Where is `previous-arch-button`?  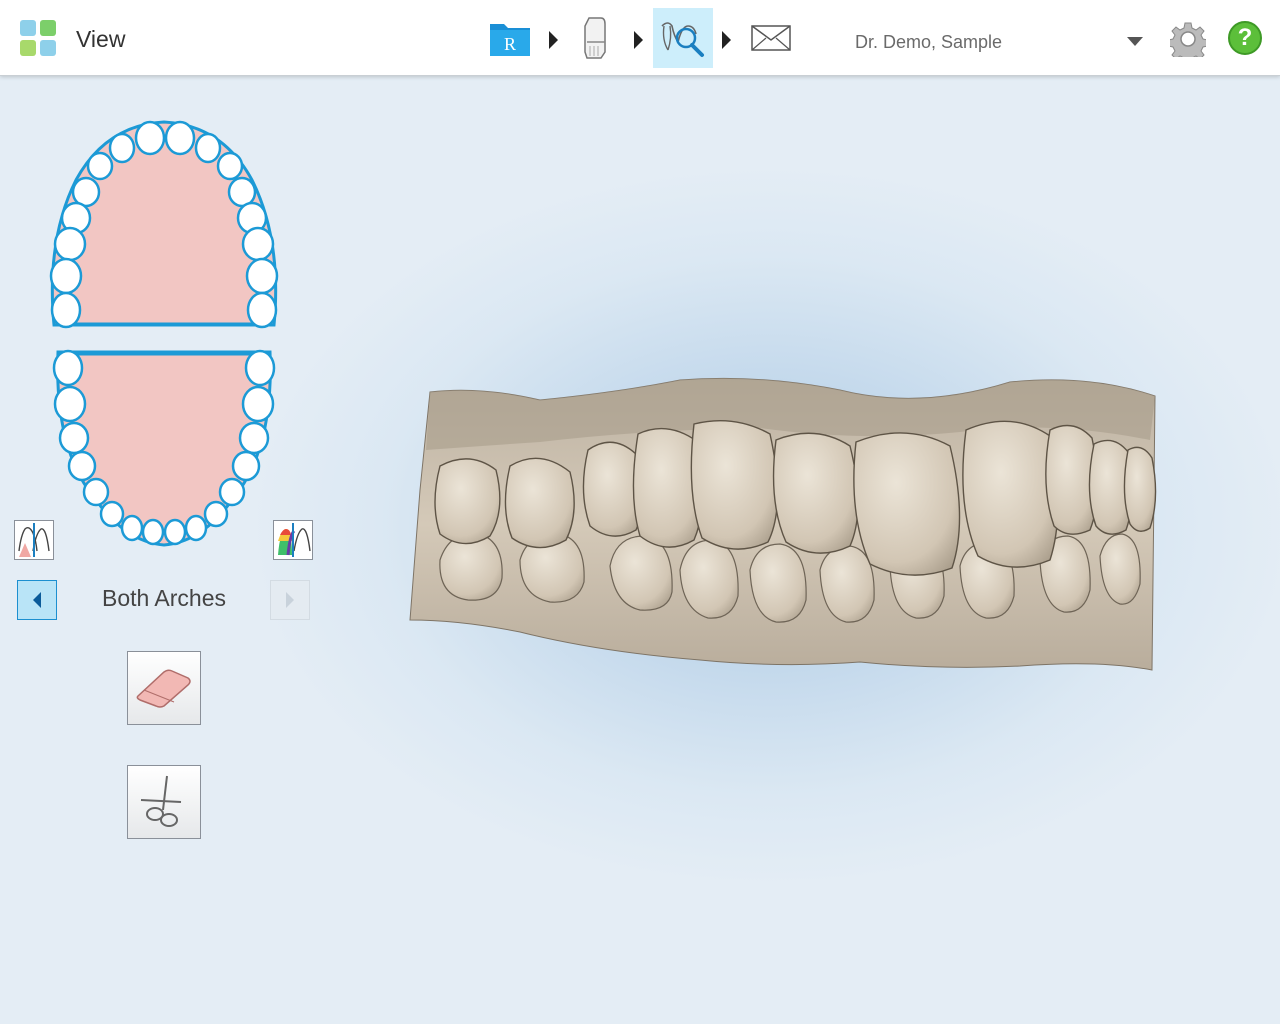 previous-arch-button is located at coordinates (37, 600).